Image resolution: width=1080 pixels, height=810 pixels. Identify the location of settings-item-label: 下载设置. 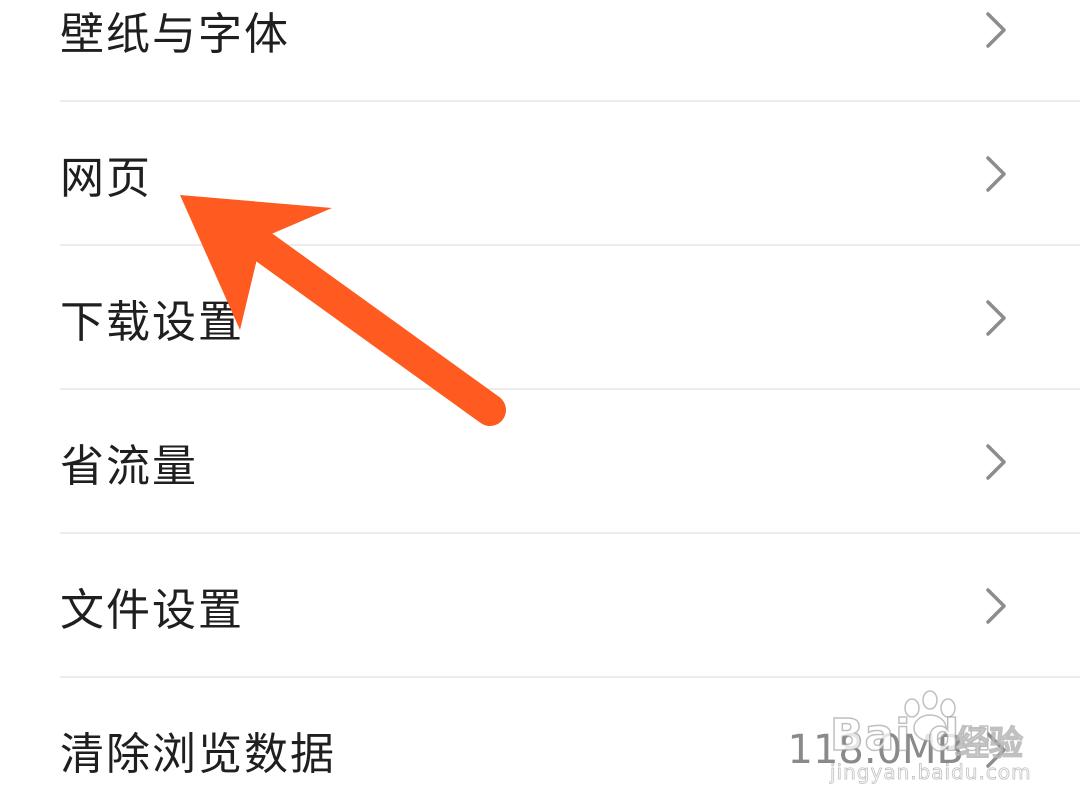
(152, 322).